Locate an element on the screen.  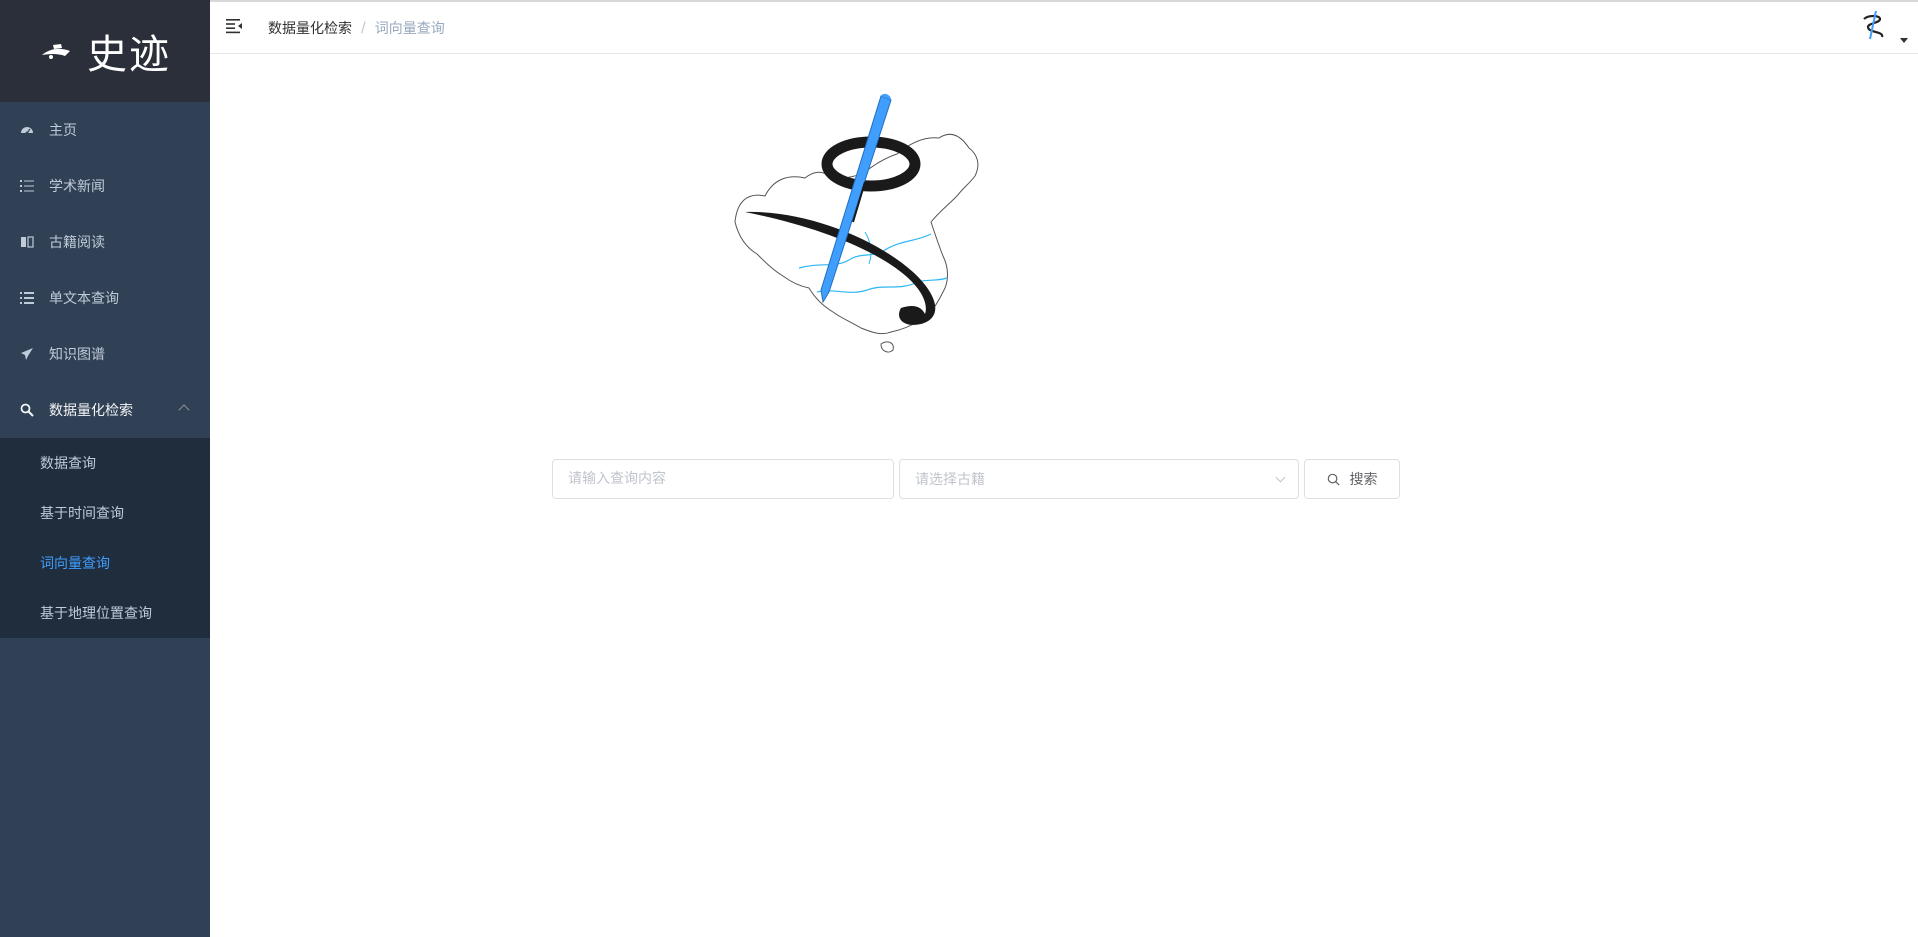
dashboard-icon is located at coordinates (27, 131).